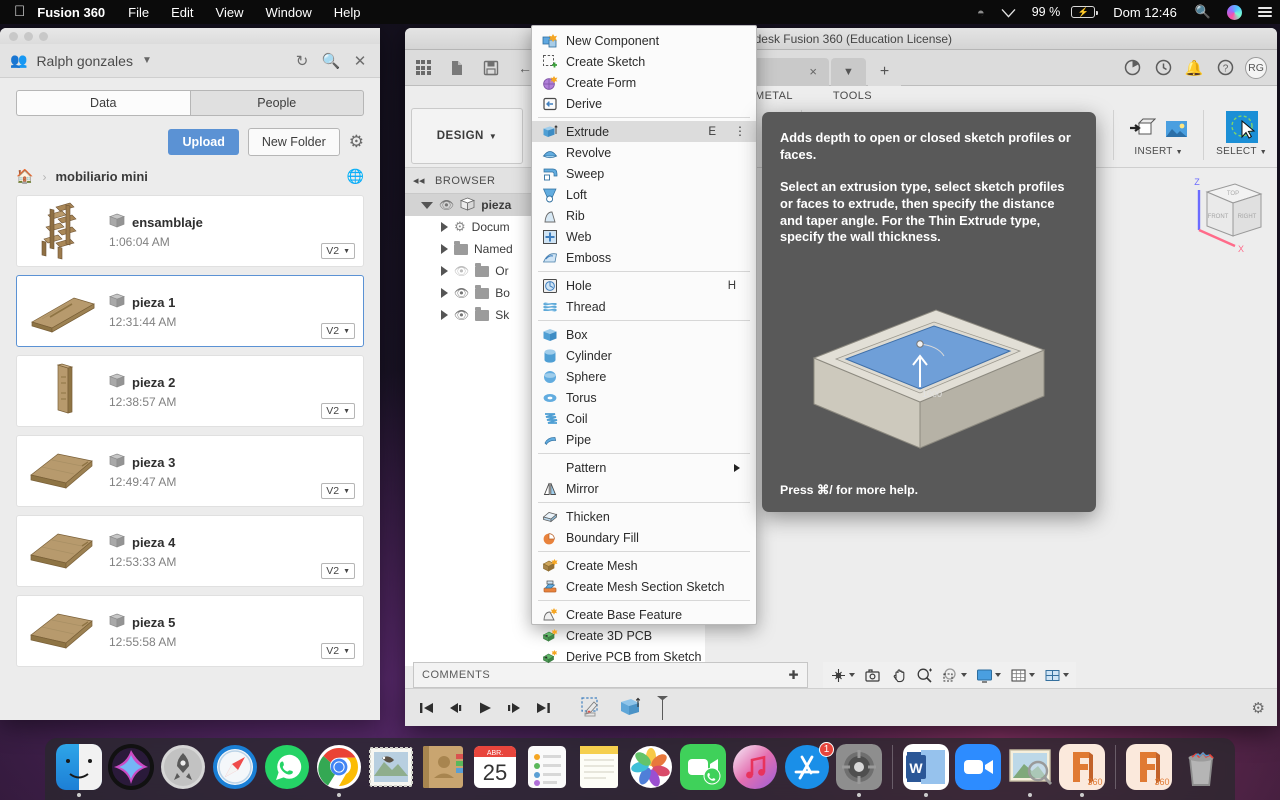 This screenshot has width=1280, height=800. I want to click on menu-item-torus: Torus, so click(644, 397).